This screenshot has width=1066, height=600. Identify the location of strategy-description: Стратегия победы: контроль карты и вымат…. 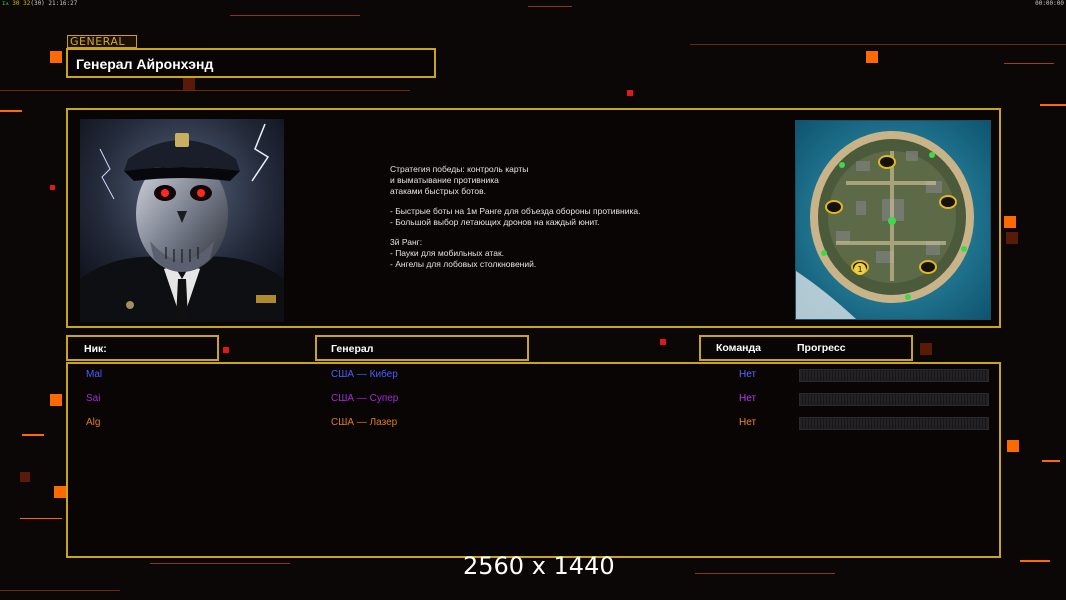
(555, 217).